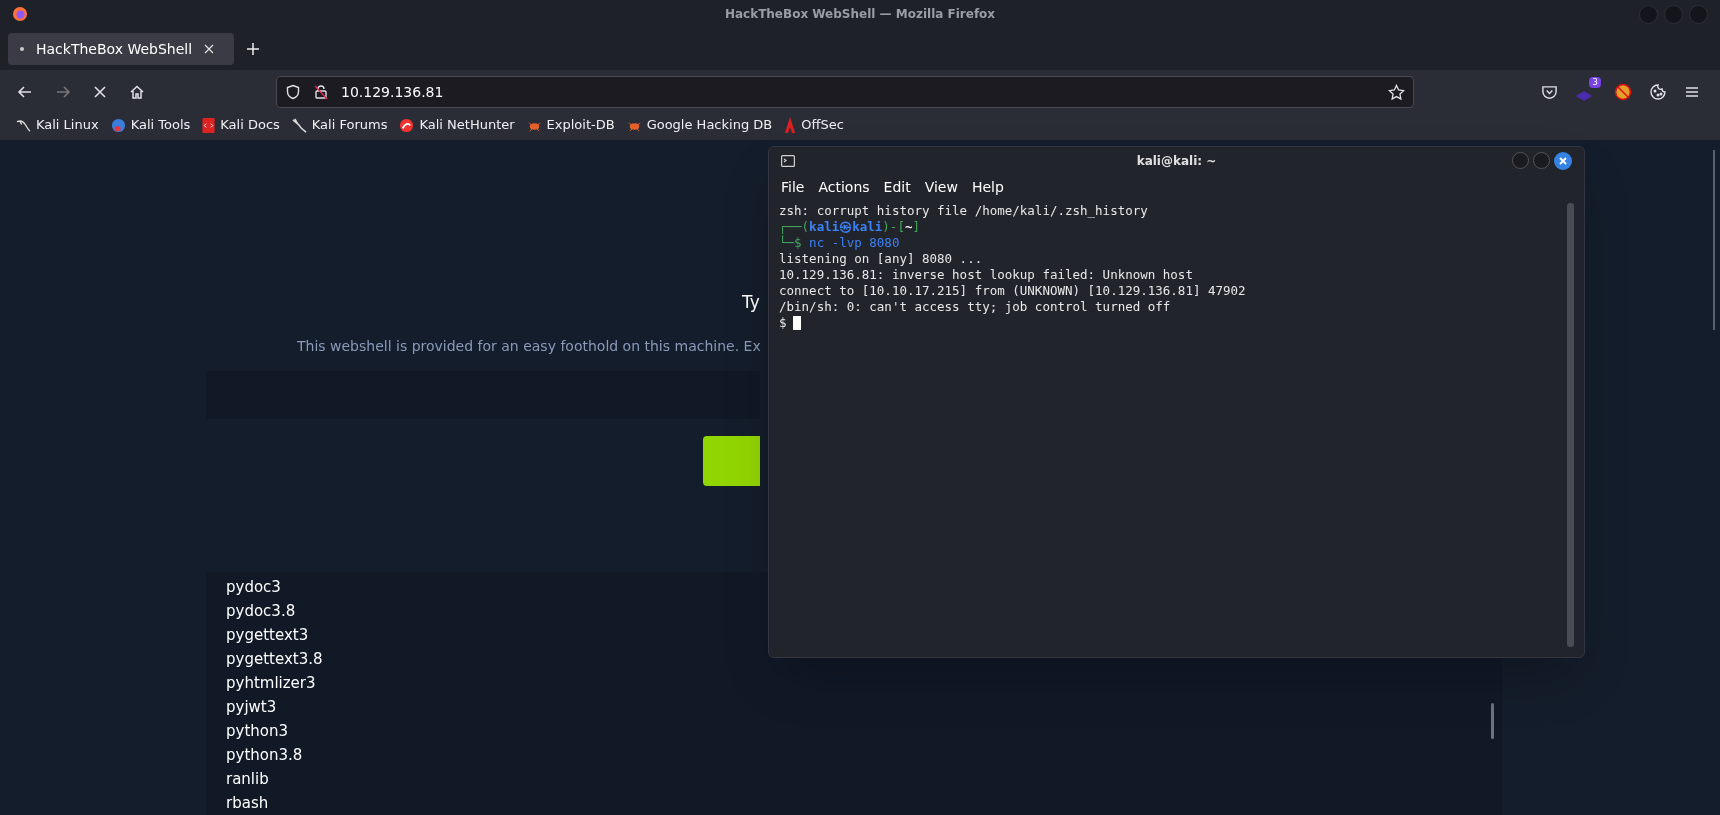 The image size is (1720, 815). What do you see at coordinates (209, 125) in the screenshot?
I see `document-icon` at bounding box center [209, 125].